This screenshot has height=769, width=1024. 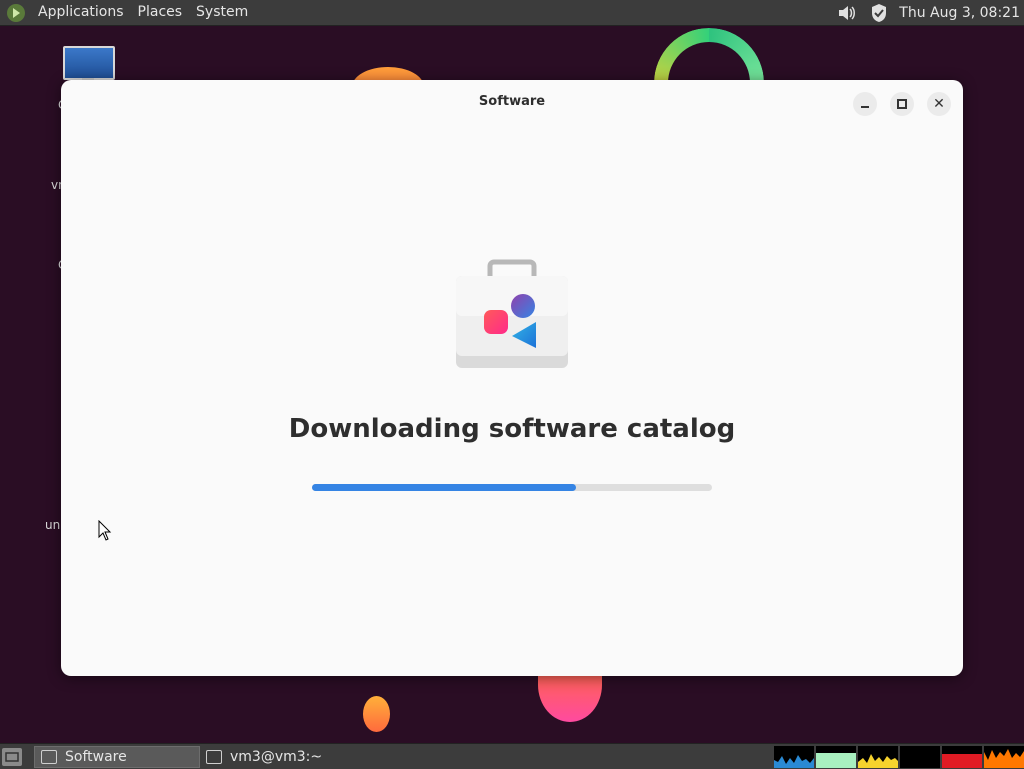 I want to click on system-tray: Thu Aug 3, 08:21, so click(x=925, y=12).